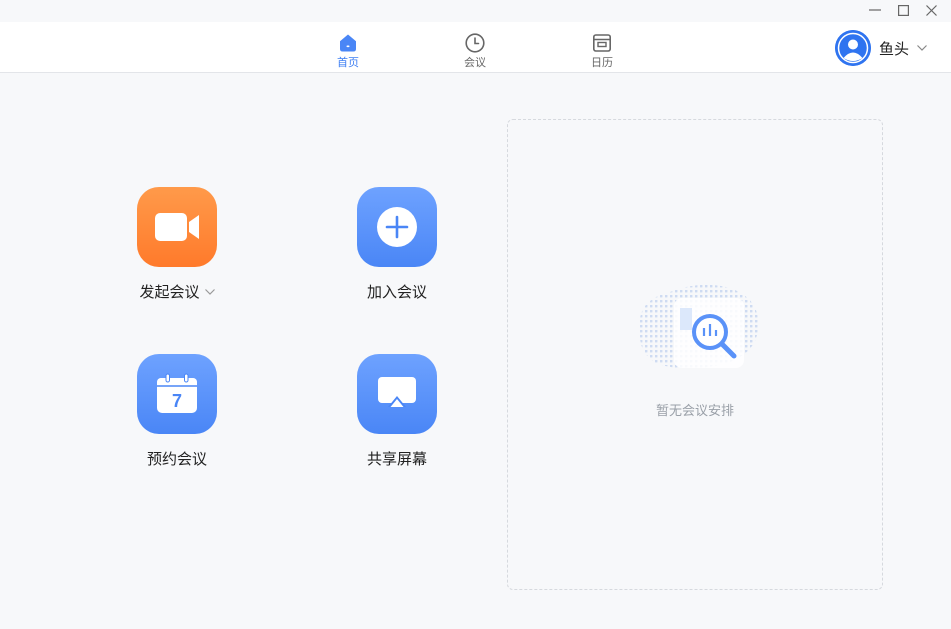 The width and height of the screenshot is (951, 629). Describe the element at coordinates (853, 48) in the screenshot. I see `user-avatar-icon` at that location.